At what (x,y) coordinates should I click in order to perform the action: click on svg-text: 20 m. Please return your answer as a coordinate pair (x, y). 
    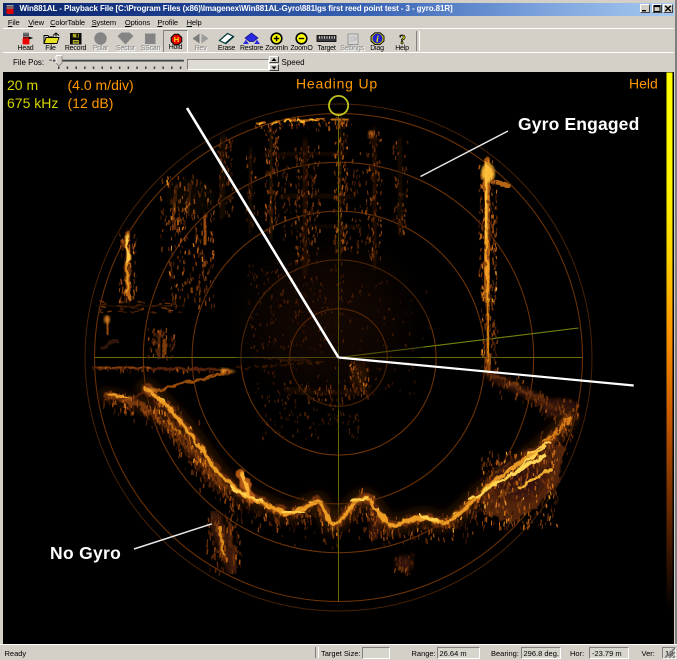
    Looking at the image, I should click on (22, 85).